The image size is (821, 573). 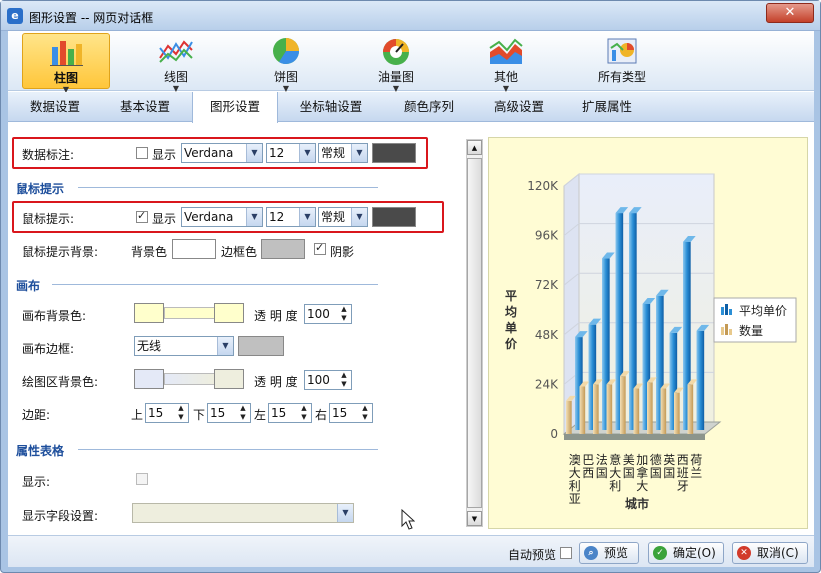 What do you see at coordinates (474, 518) in the screenshot?
I see `scroll-down-icon: ▼` at bounding box center [474, 518].